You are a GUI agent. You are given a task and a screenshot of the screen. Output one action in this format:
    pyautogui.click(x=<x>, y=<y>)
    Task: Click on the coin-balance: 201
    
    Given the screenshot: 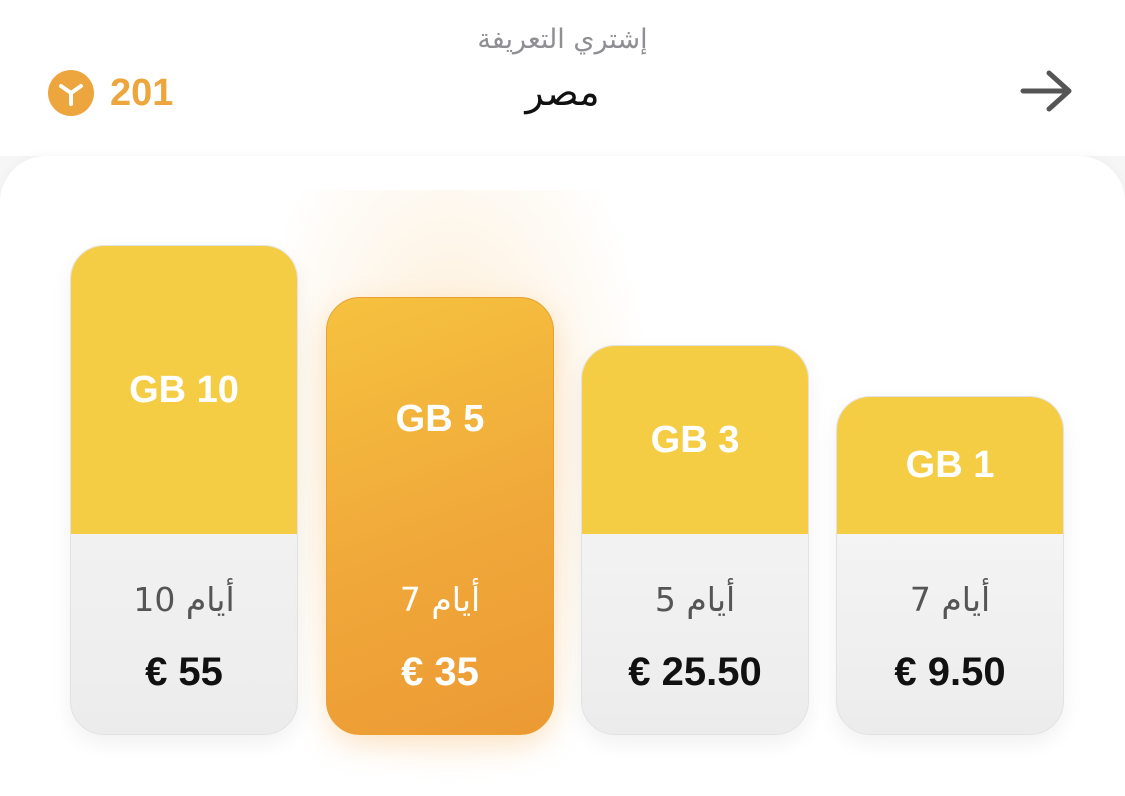 What is the action you would take?
    pyautogui.click(x=110, y=93)
    